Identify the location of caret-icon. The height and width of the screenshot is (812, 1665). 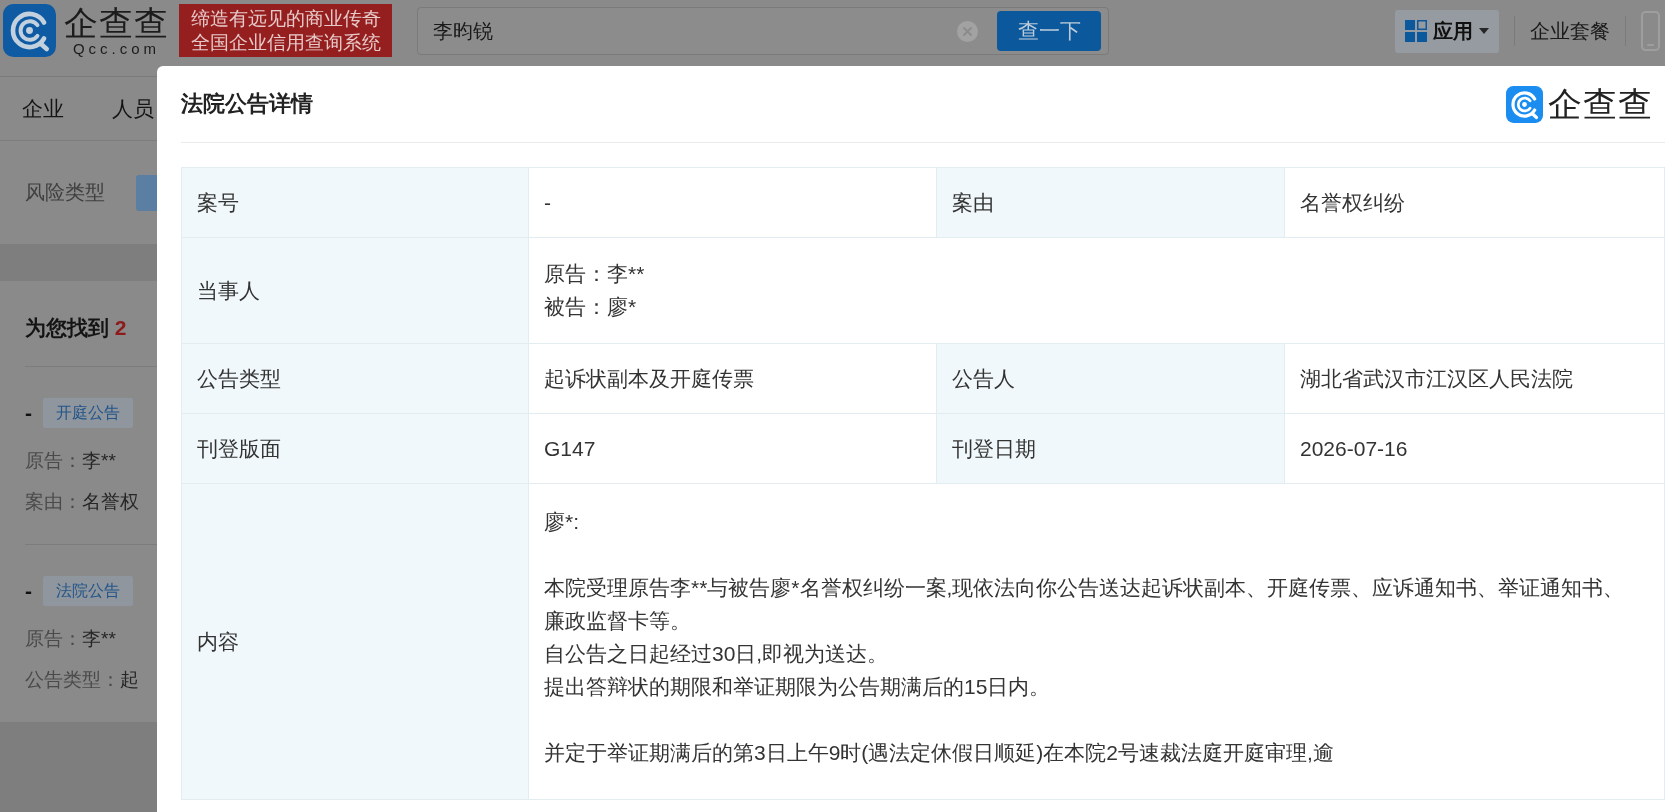
(1484, 31).